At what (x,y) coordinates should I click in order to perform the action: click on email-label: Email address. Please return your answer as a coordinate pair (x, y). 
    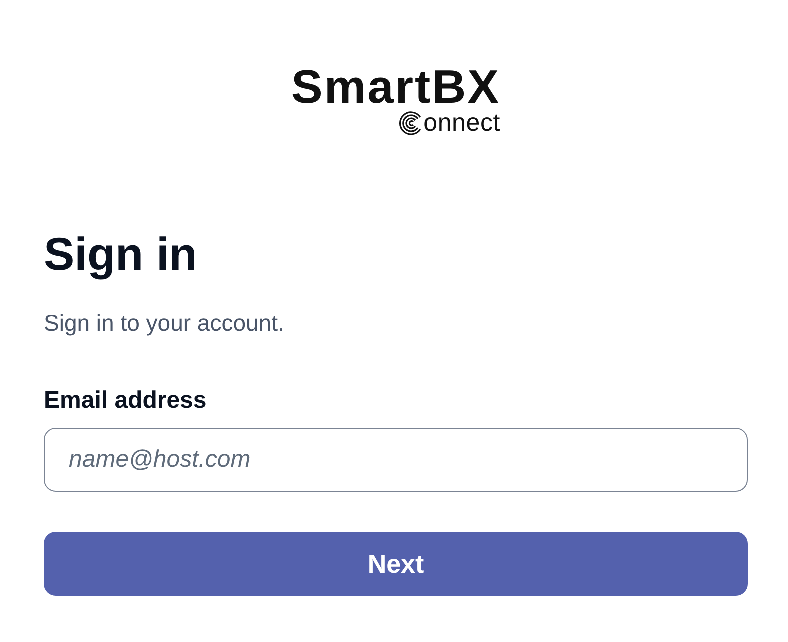
    Looking at the image, I should click on (126, 401).